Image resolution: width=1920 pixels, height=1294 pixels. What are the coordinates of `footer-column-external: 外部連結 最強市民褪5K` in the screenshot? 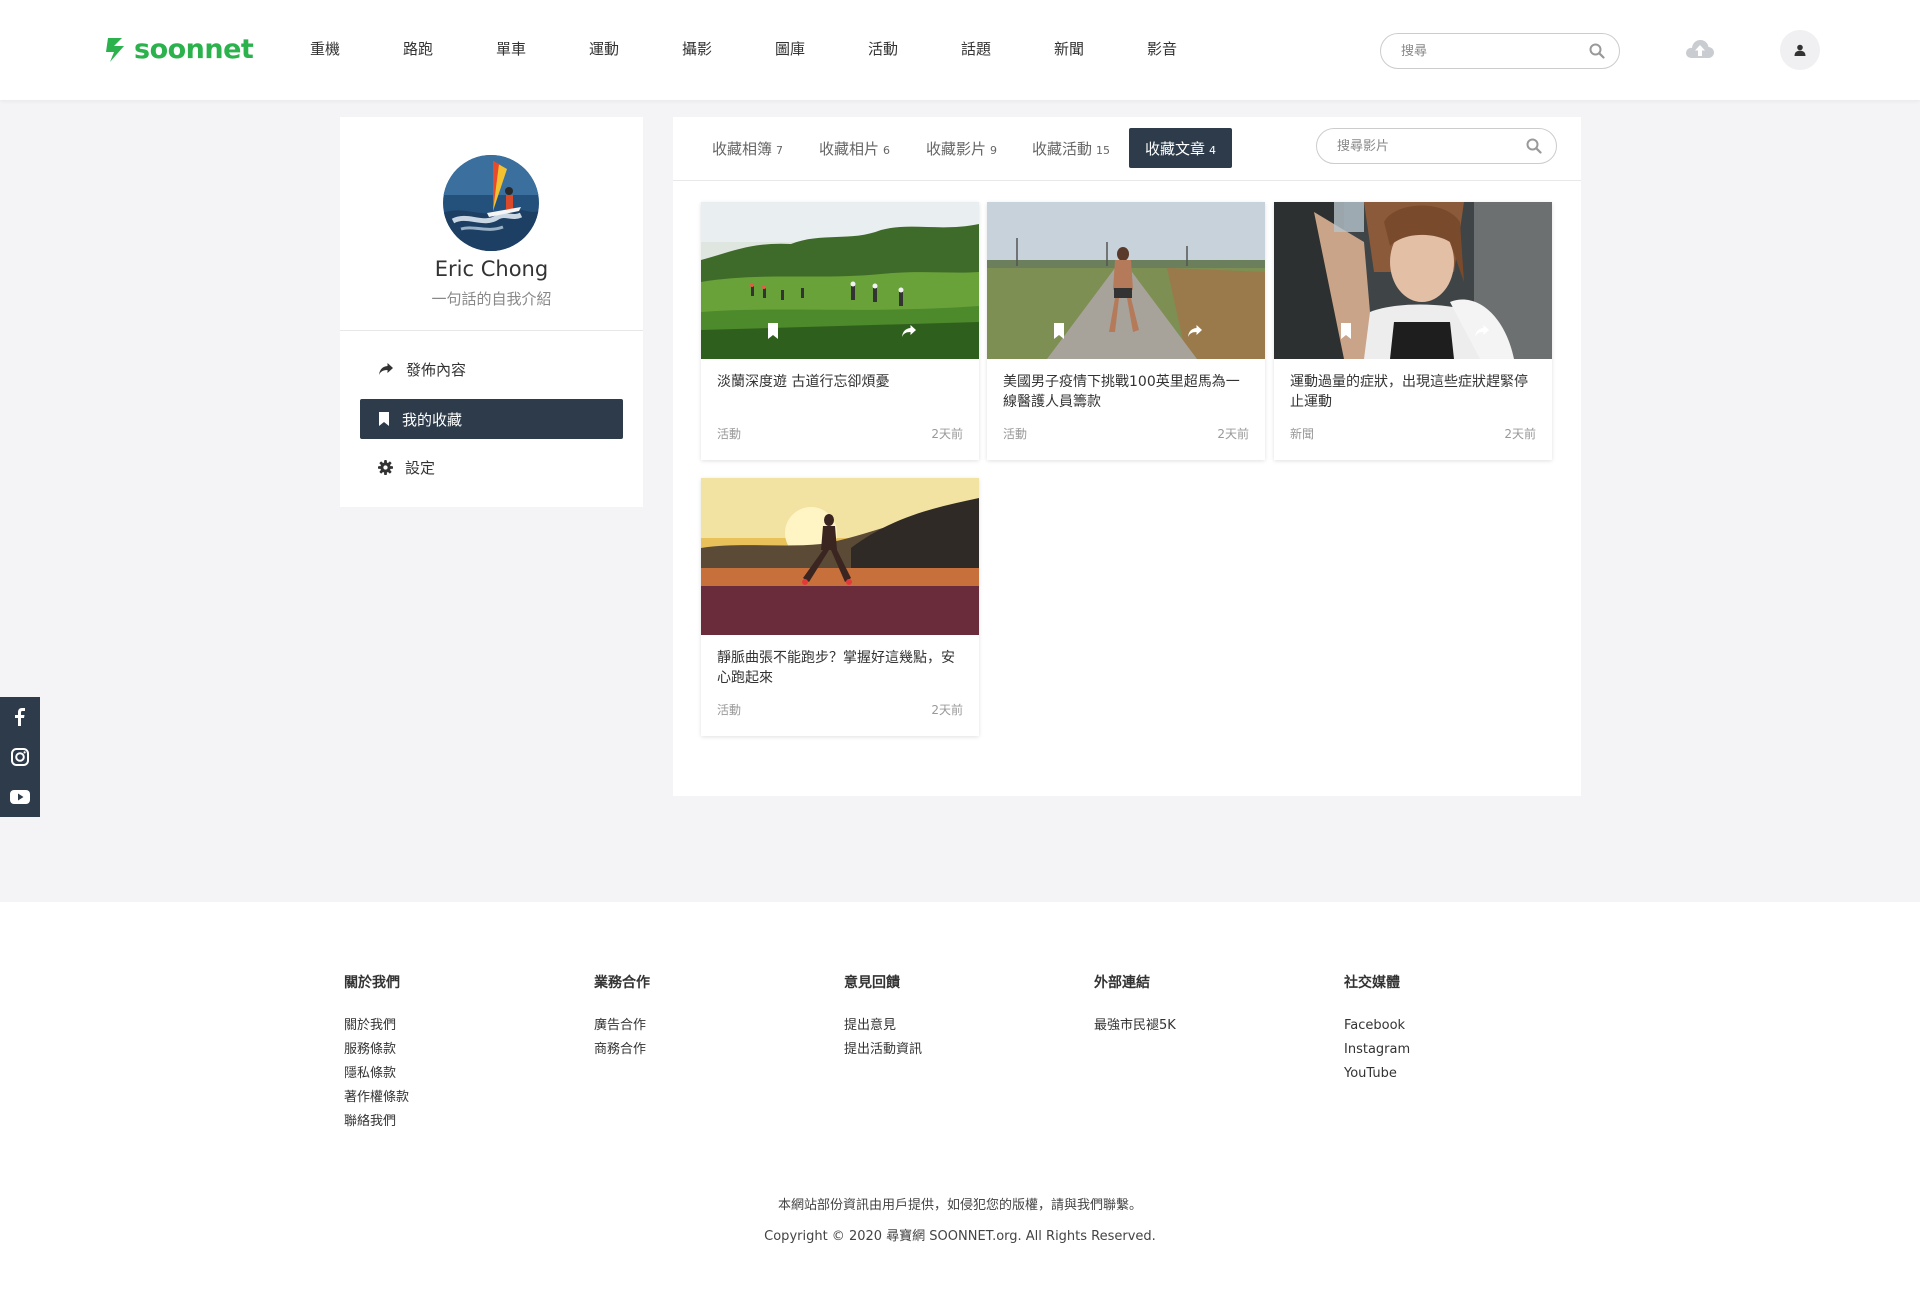 It's located at (1135, 1005).